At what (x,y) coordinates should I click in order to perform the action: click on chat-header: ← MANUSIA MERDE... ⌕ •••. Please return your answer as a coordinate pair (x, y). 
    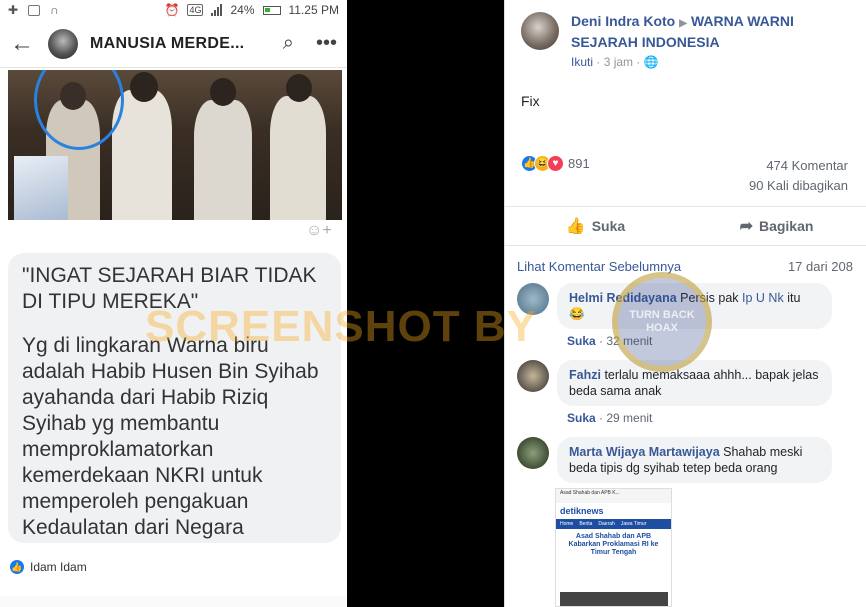
    Looking at the image, I should click on (173, 44).